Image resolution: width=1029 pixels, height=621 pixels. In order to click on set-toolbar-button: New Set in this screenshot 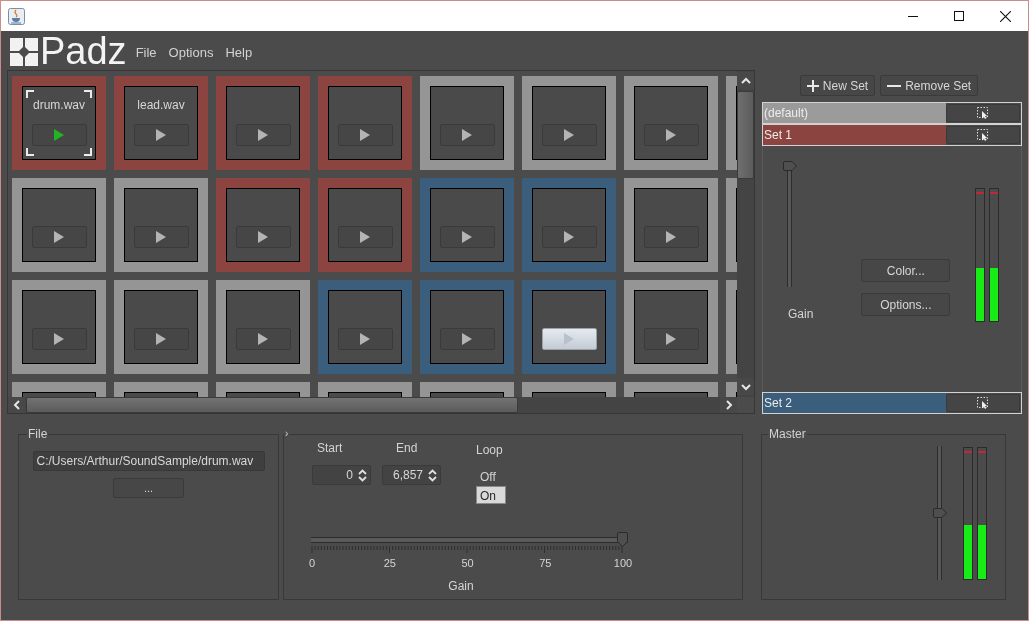, I will do `click(837, 85)`.